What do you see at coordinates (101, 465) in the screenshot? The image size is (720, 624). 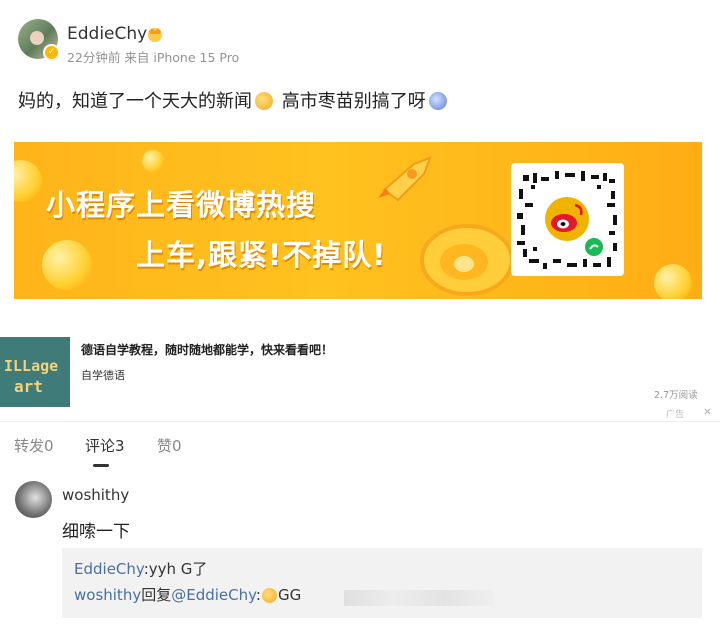 I see `active-tab-indicator` at bounding box center [101, 465].